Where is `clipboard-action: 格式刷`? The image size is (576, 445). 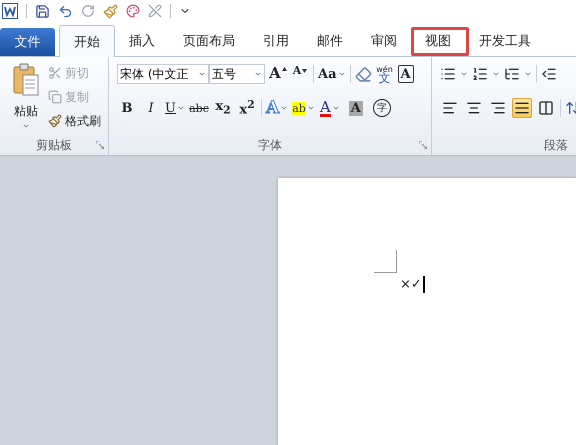 clipboard-action: 格式刷 is located at coordinates (74, 121).